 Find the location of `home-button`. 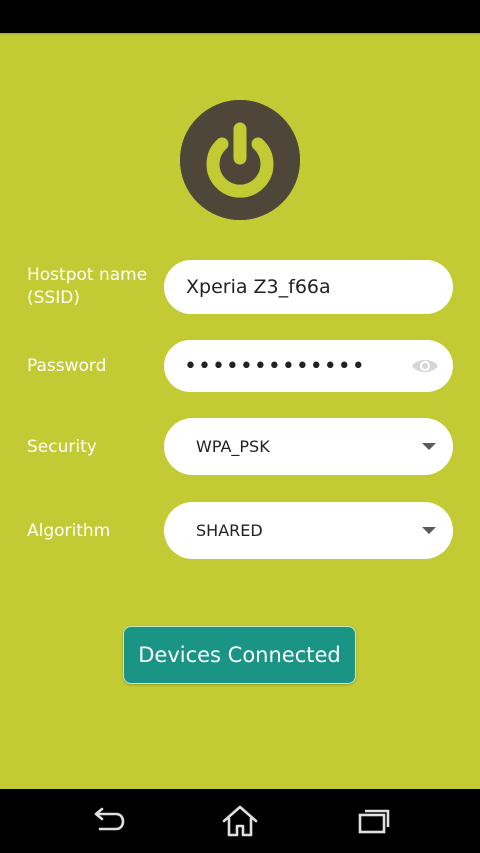

home-button is located at coordinates (240, 821).